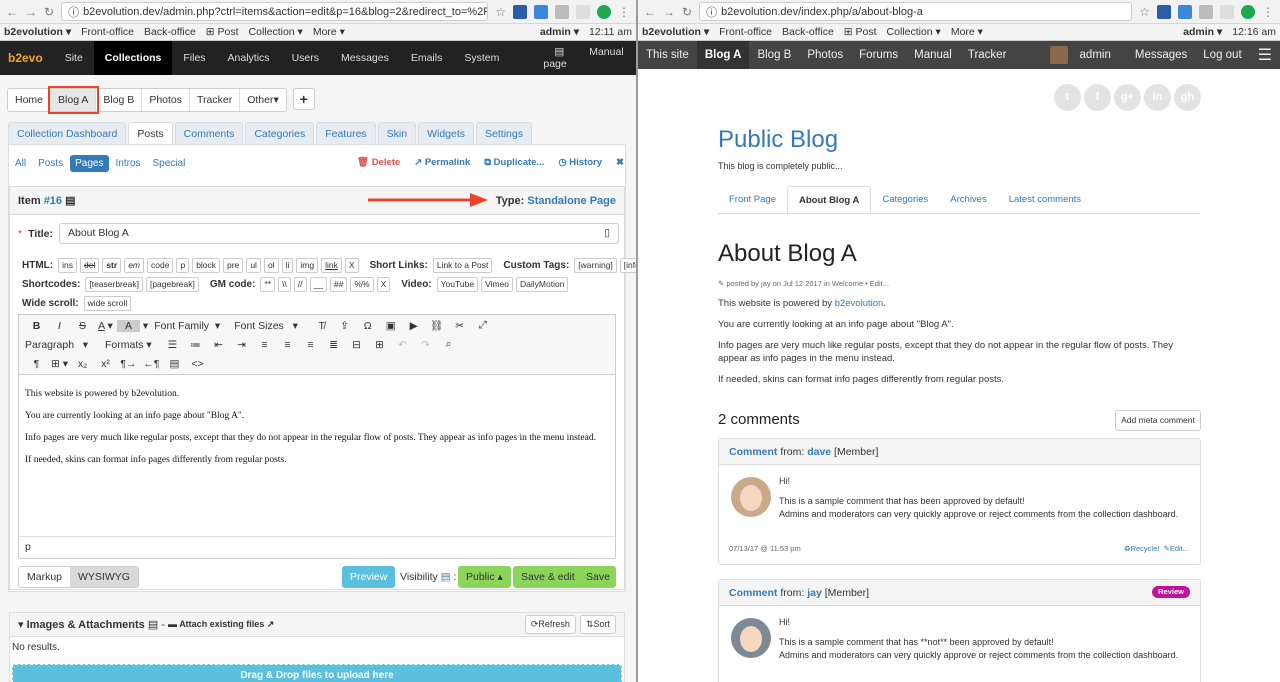 This screenshot has height=682, width=1280. I want to click on ltr-icon: ¶→, so click(128, 364).